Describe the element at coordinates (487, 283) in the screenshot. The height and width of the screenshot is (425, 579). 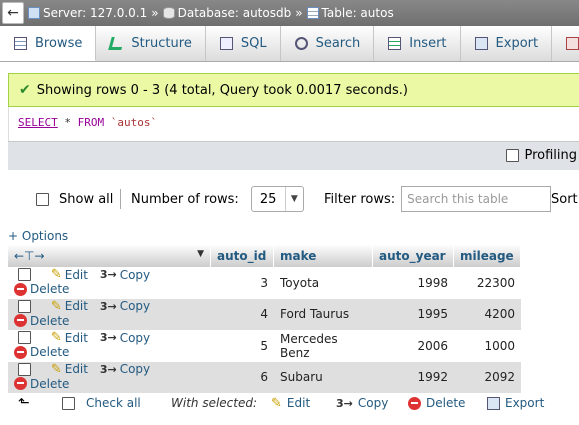
I see `cell-mileage: 22300` at that location.